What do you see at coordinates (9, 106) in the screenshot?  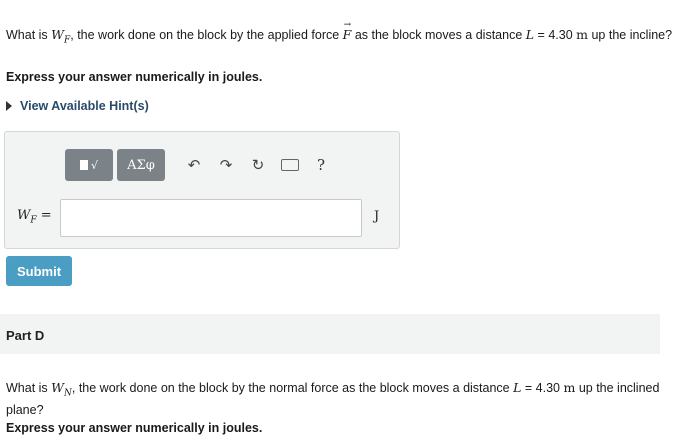 I see `expand-triangle-icon` at bounding box center [9, 106].